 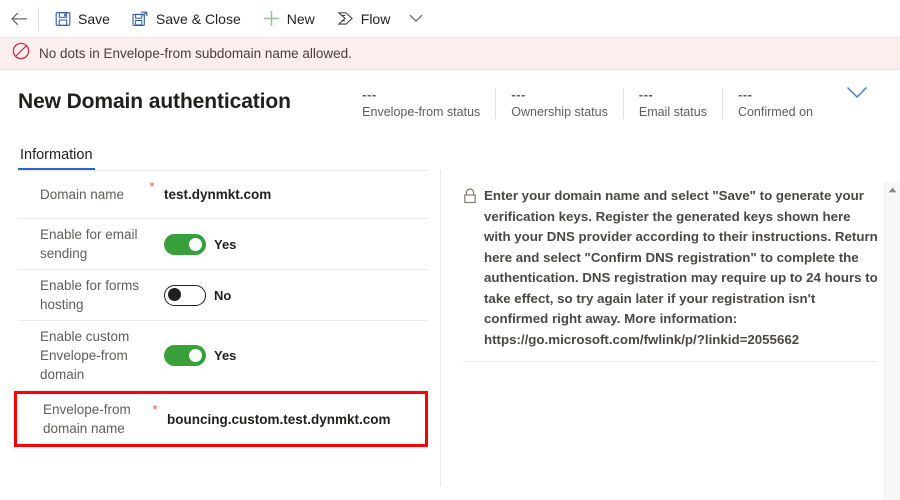 I want to click on save-and-close-button: Save & Close, so click(x=186, y=19).